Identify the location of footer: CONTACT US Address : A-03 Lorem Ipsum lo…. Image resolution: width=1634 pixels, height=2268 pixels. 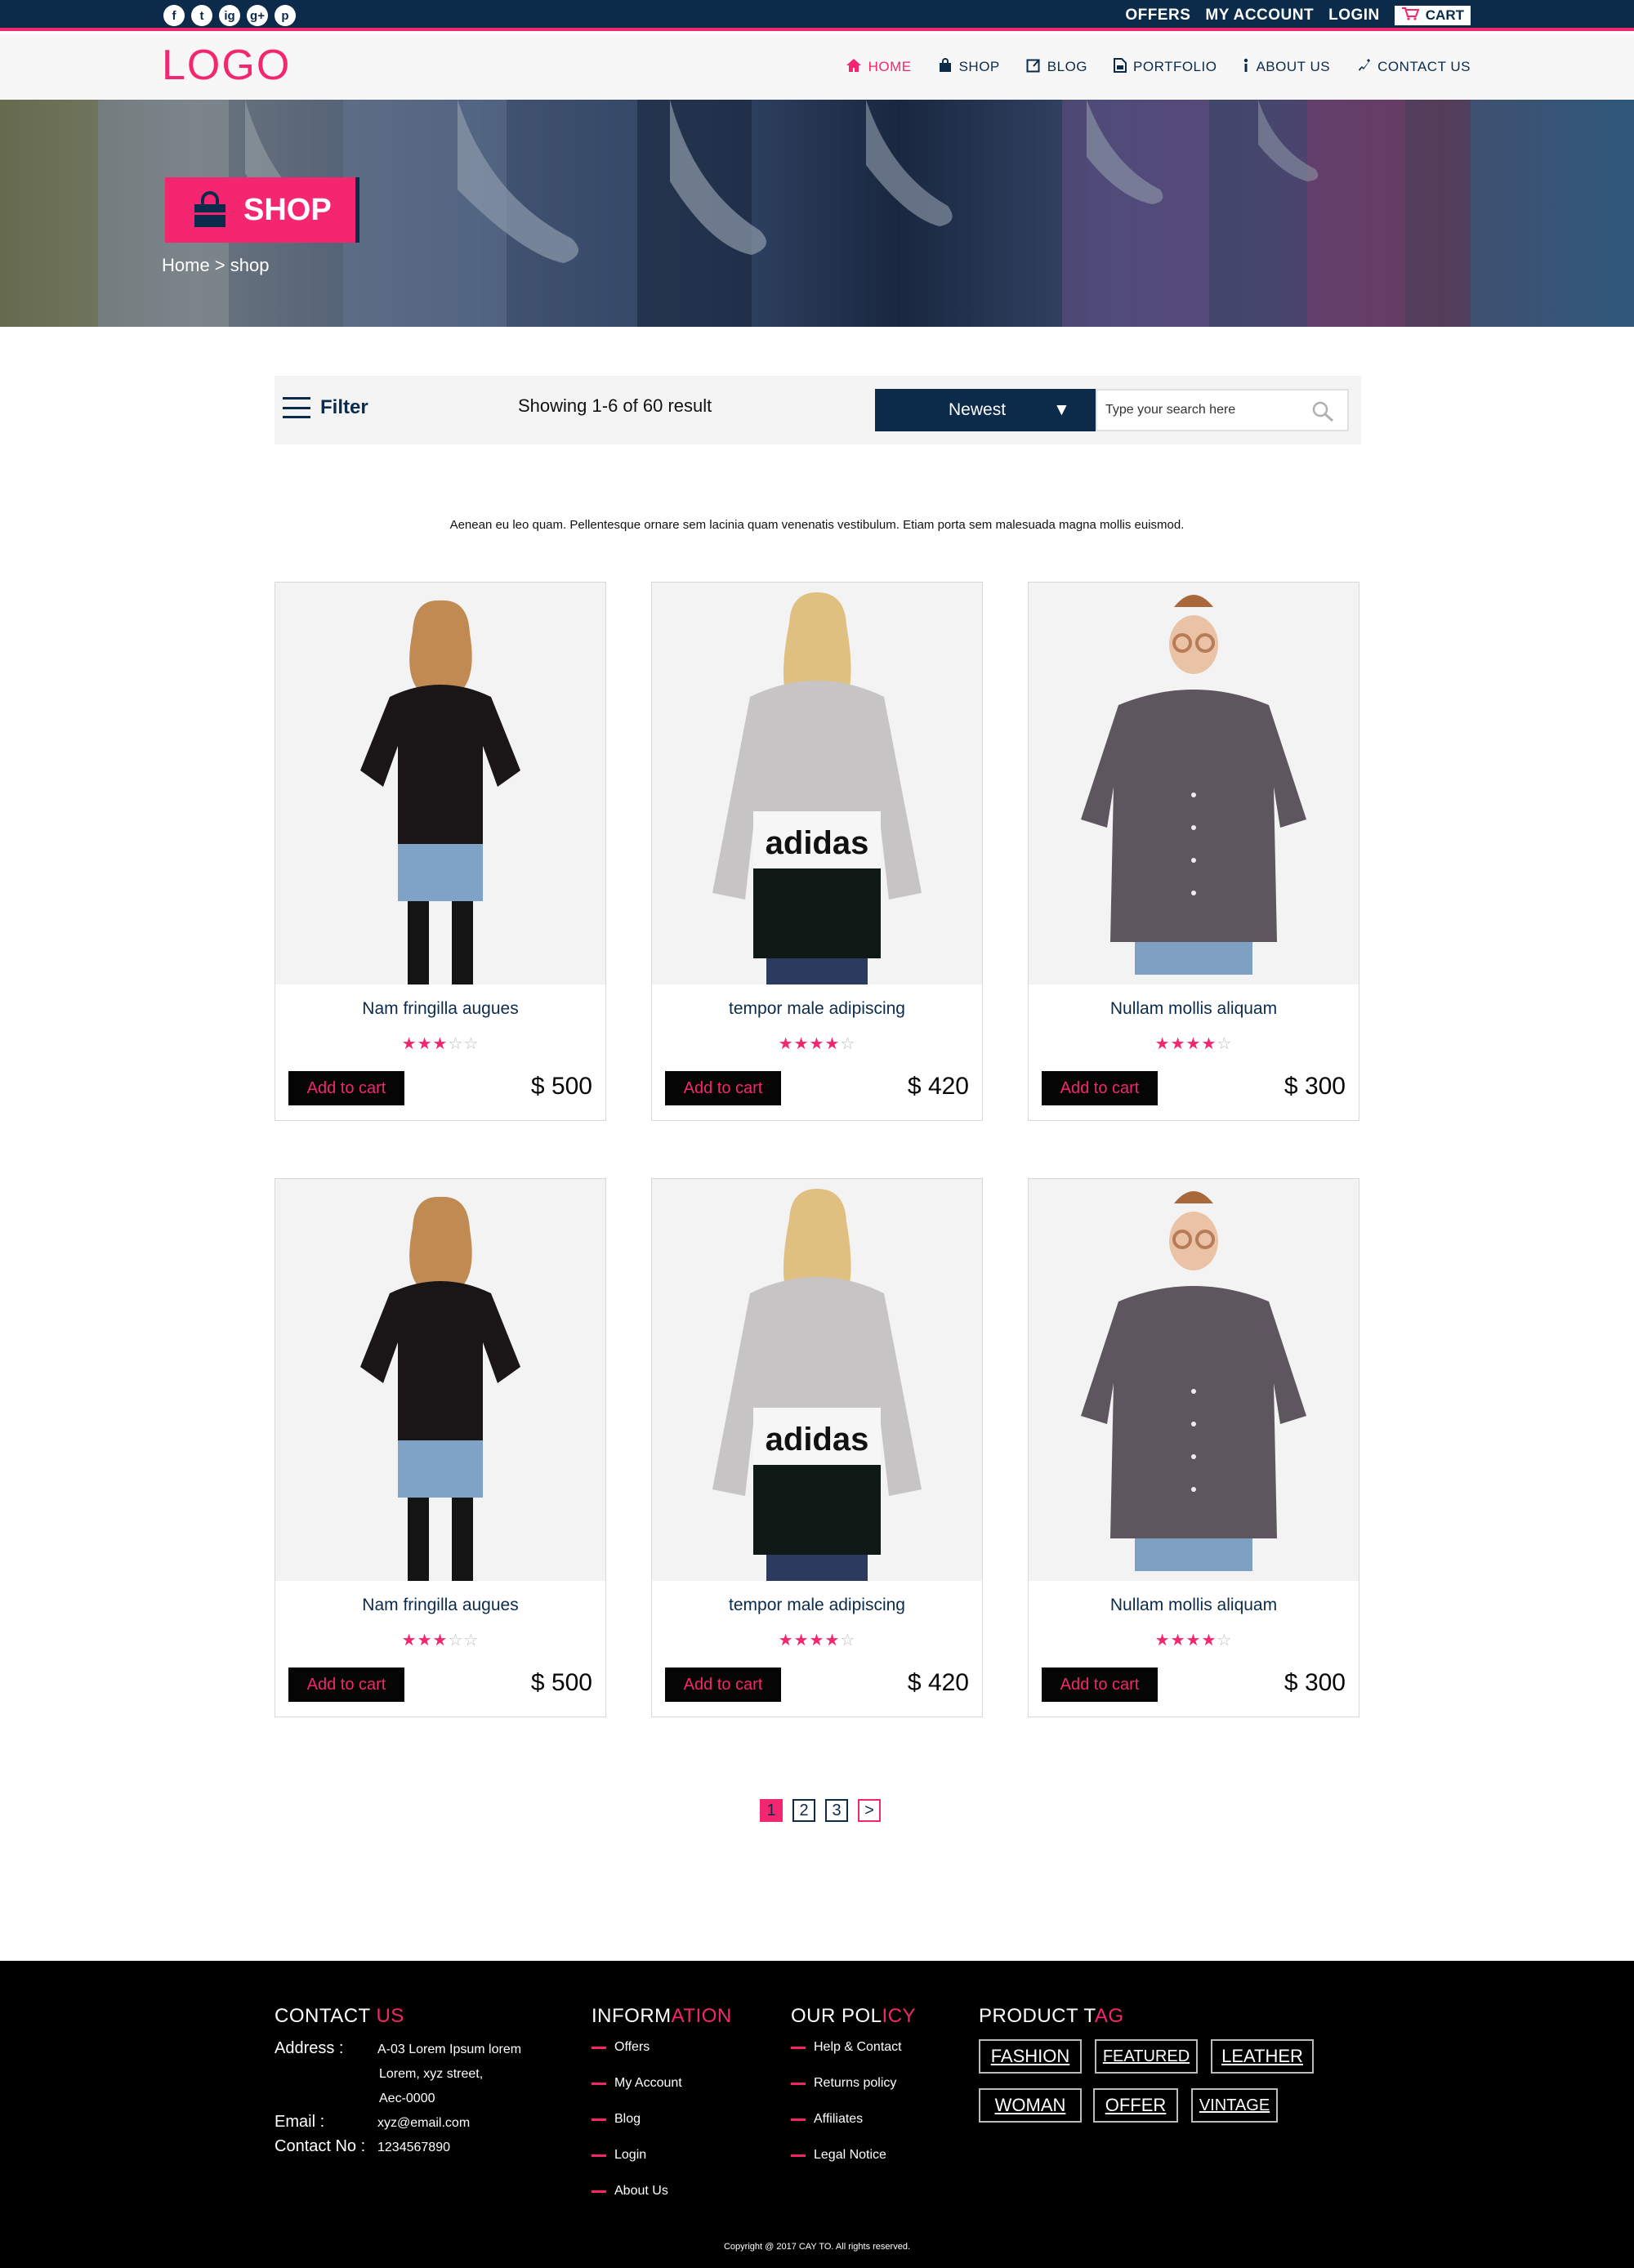
(817, 2114).